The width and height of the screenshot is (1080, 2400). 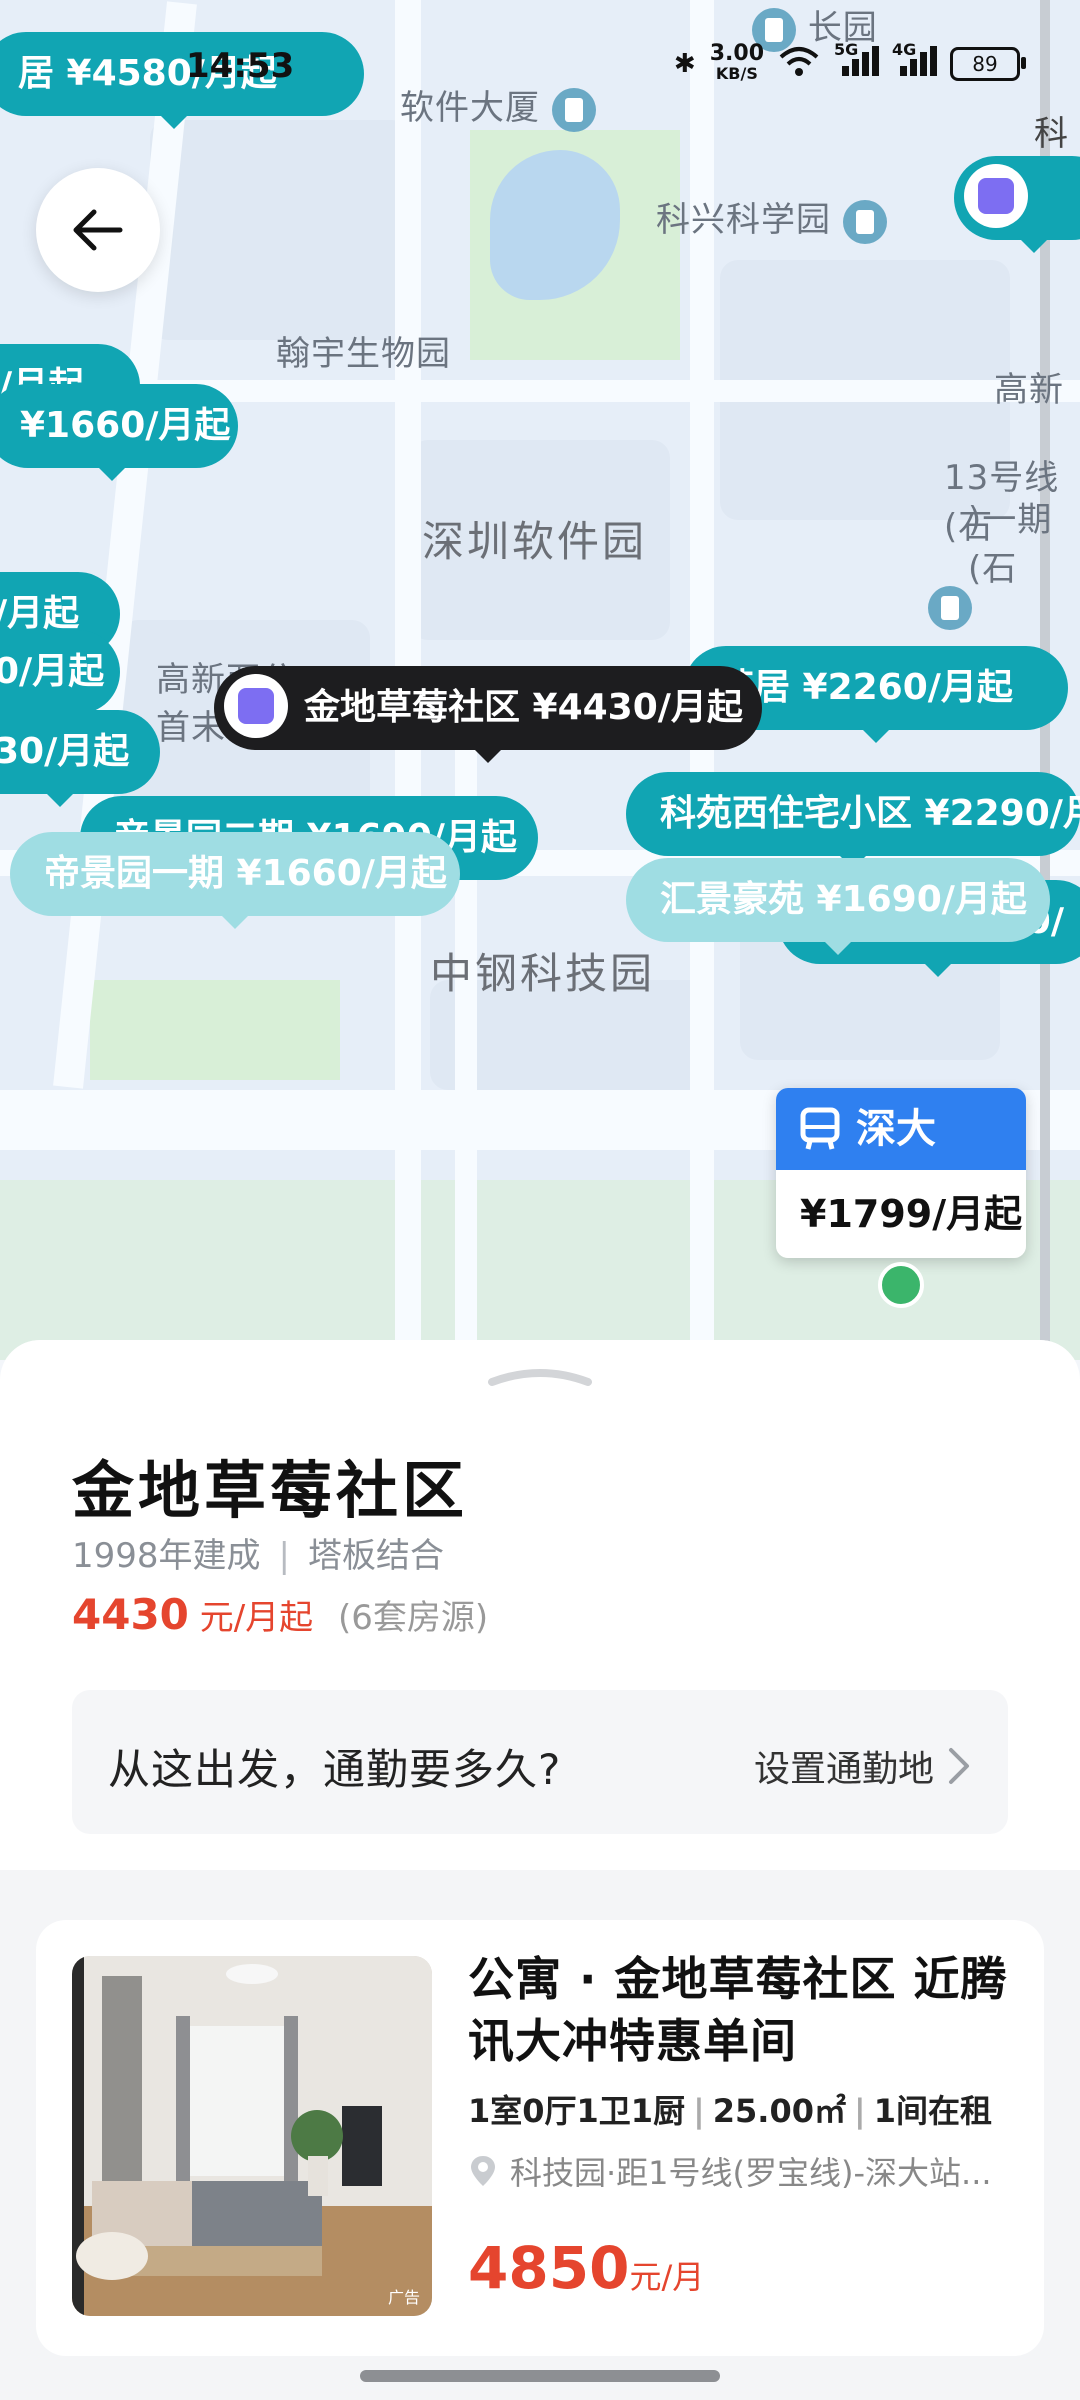 What do you see at coordinates (413, 1618) in the screenshot?
I see `listing-count: (6套房源)` at bounding box center [413, 1618].